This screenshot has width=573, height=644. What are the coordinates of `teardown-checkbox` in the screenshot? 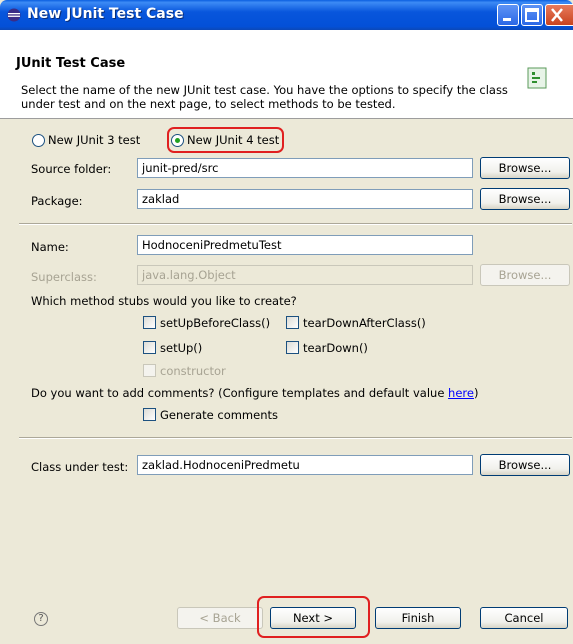 It's located at (292, 347).